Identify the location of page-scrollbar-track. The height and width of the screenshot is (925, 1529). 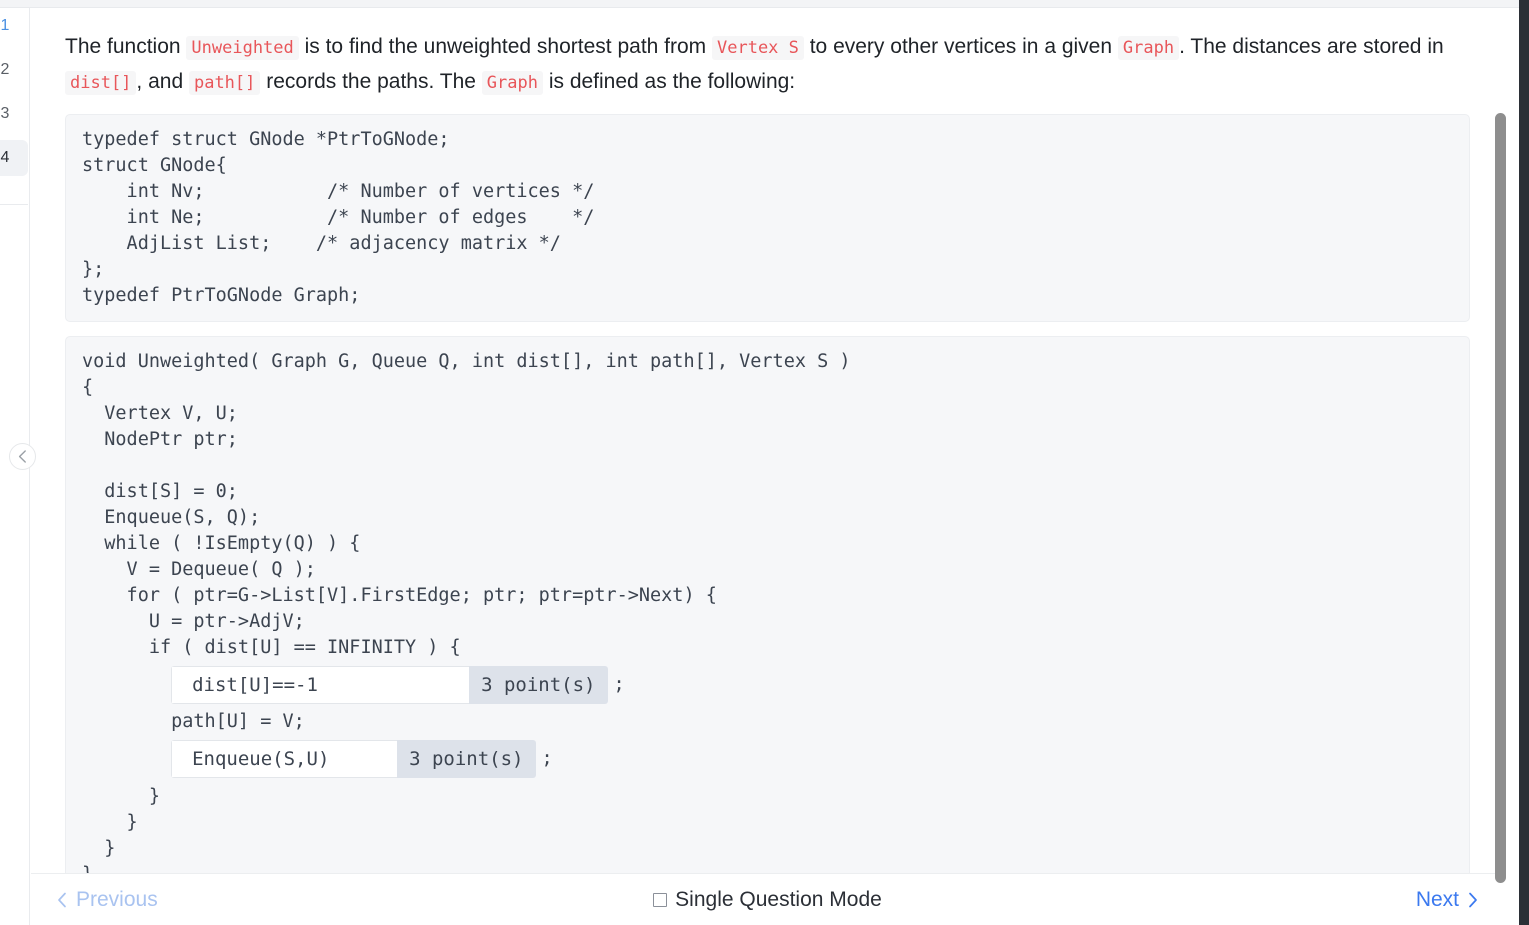
(1506, 466).